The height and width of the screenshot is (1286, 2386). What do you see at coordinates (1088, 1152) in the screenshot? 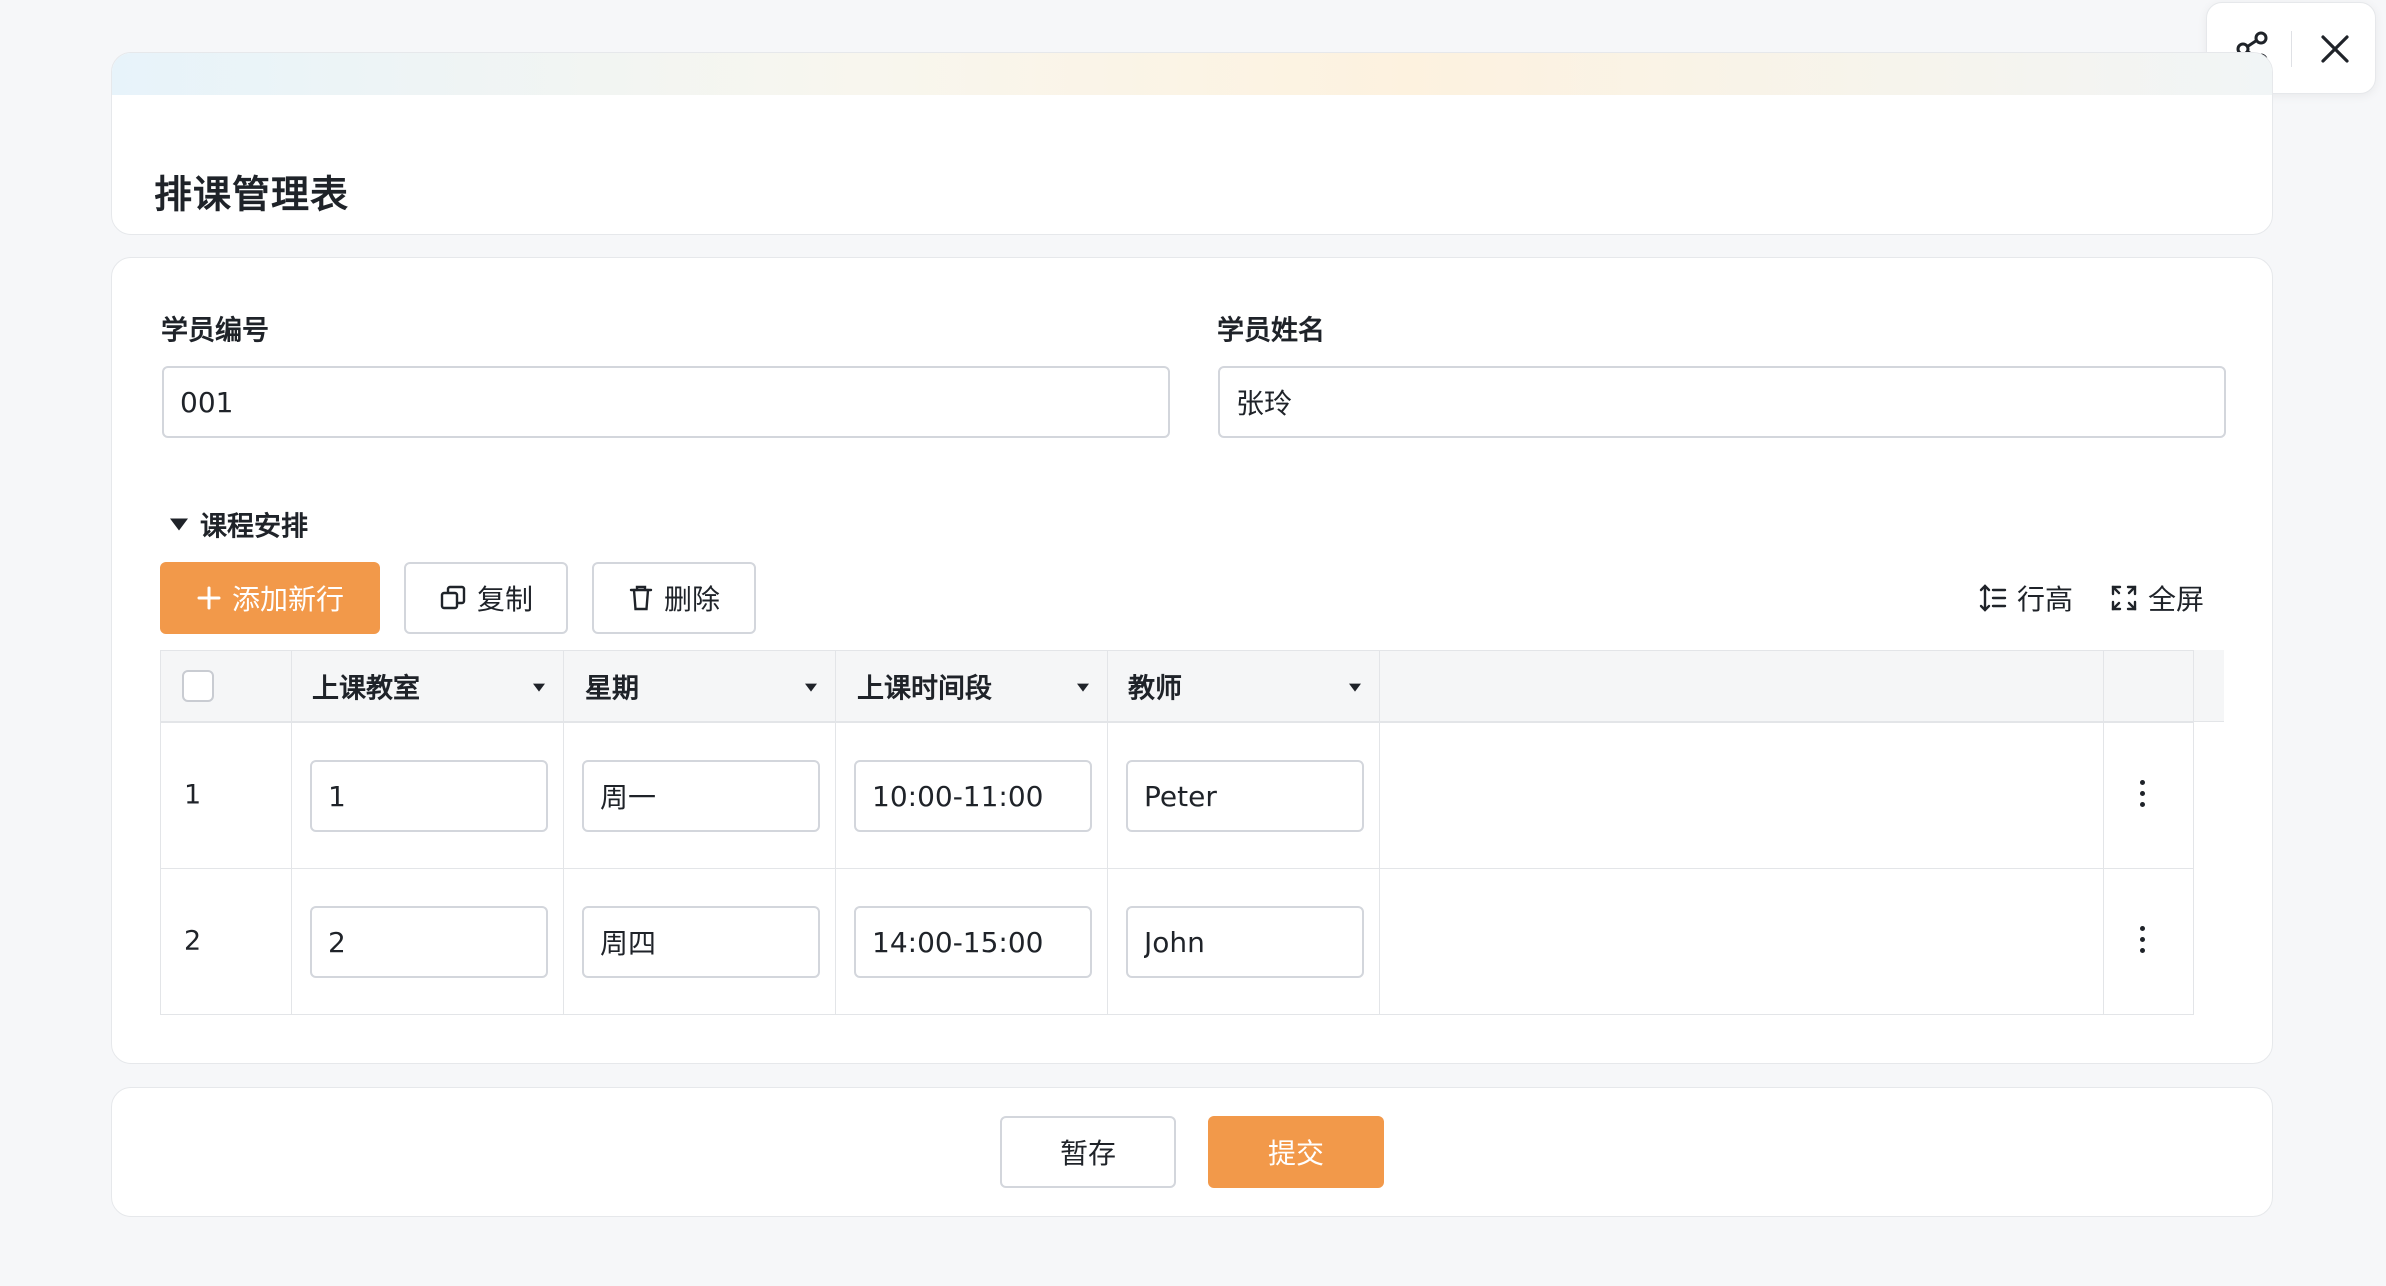
I see `save-draft-button: 暂存` at bounding box center [1088, 1152].